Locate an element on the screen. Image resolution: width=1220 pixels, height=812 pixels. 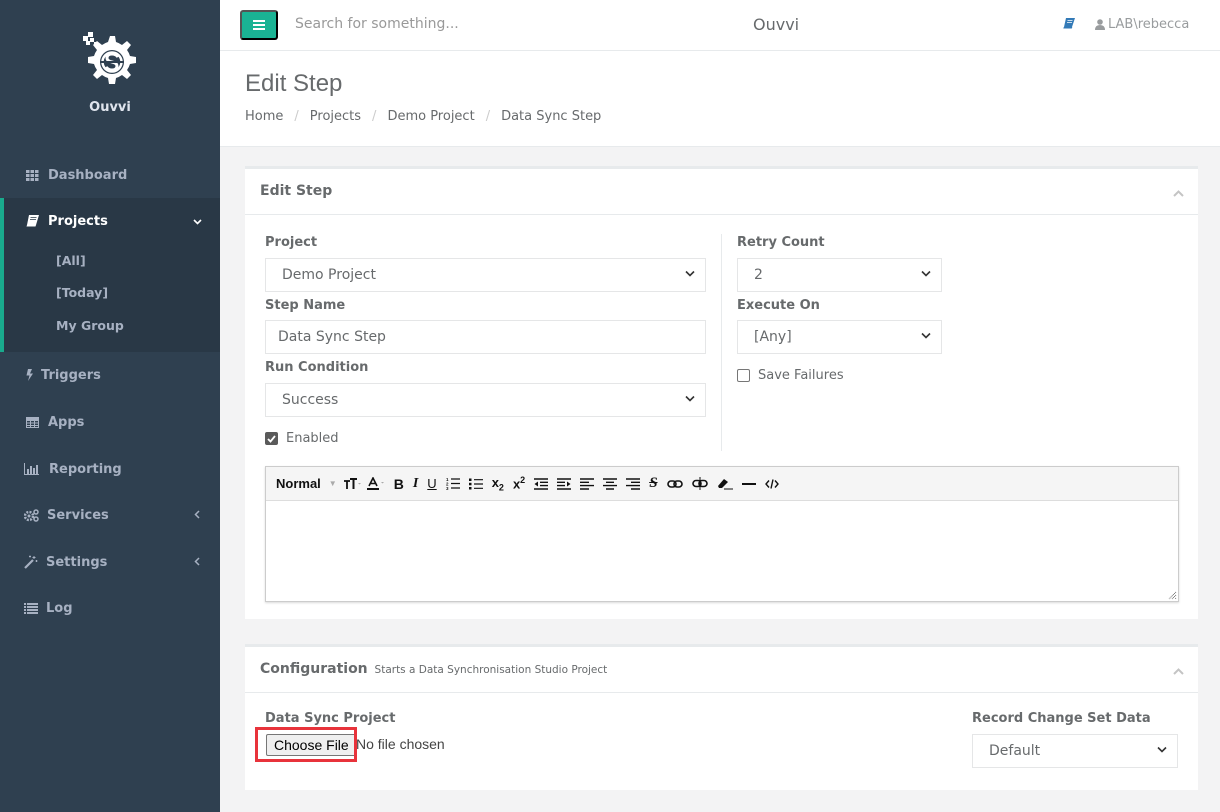
retry-count-select: 2 is located at coordinates (839, 275).